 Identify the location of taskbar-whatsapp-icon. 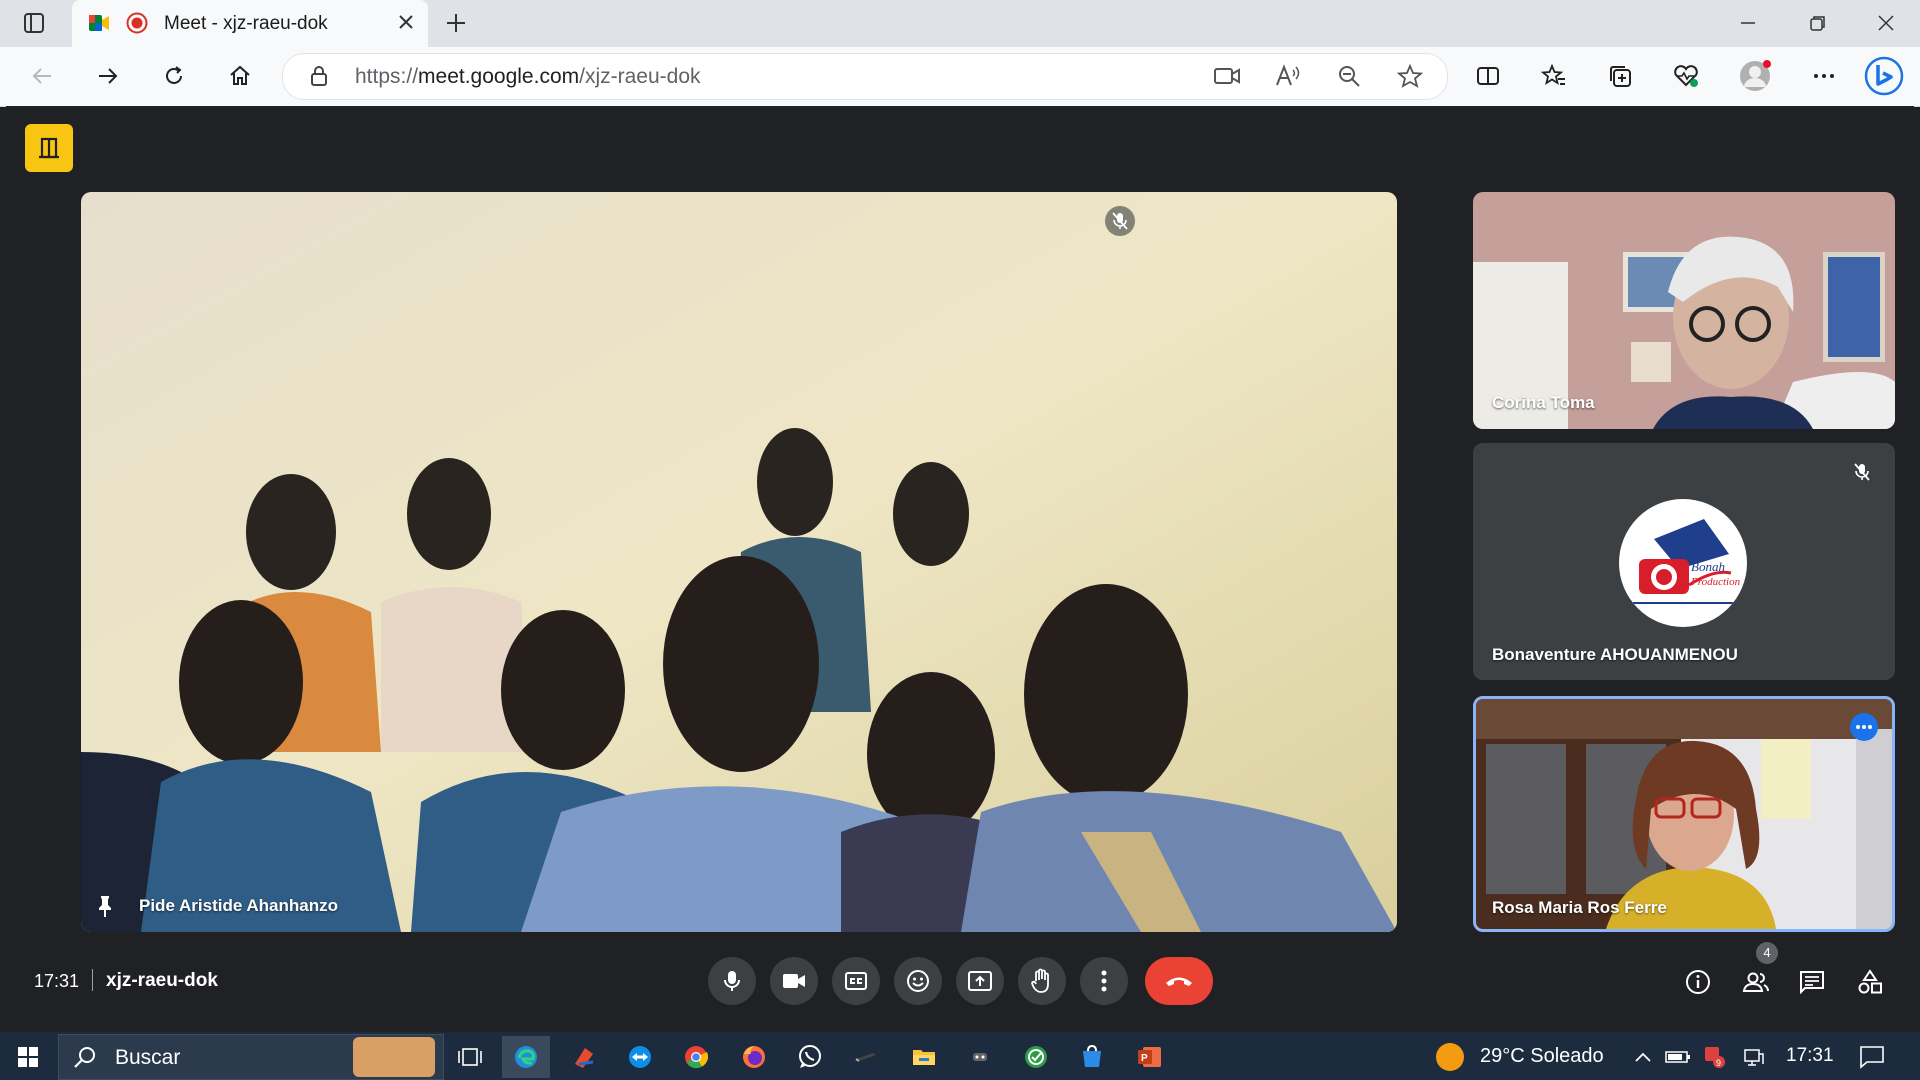
(810, 1057).